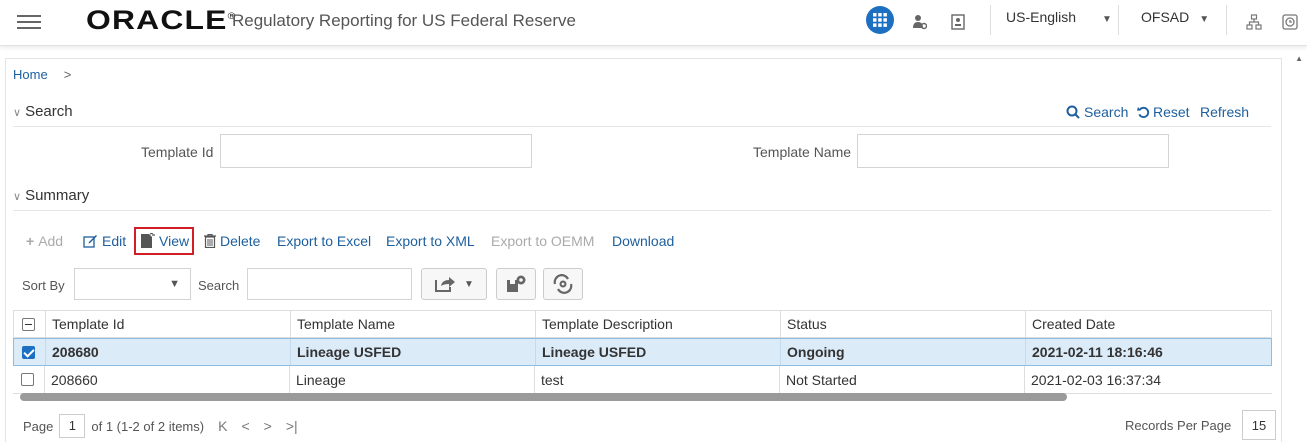 The height and width of the screenshot is (442, 1307). Describe the element at coordinates (1148, 324) in the screenshot. I see `column-header: Created Date` at that location.